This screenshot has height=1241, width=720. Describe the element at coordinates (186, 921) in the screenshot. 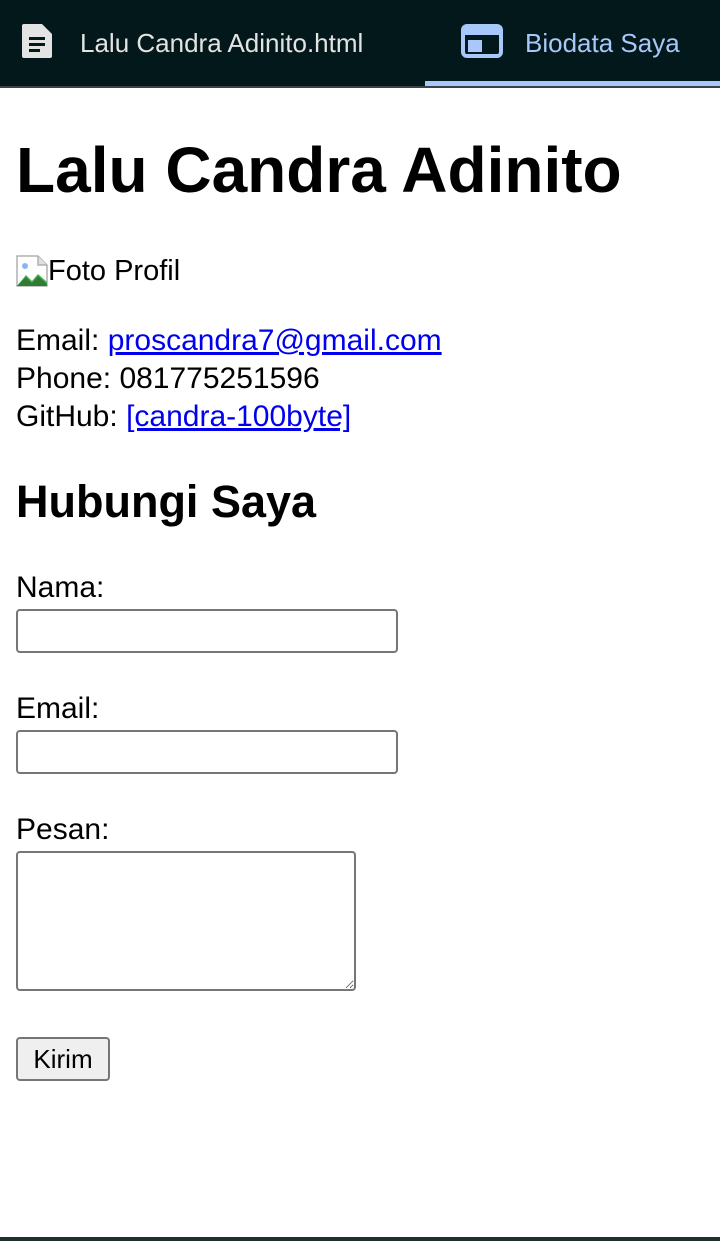

I see `message-textarea` at that location.